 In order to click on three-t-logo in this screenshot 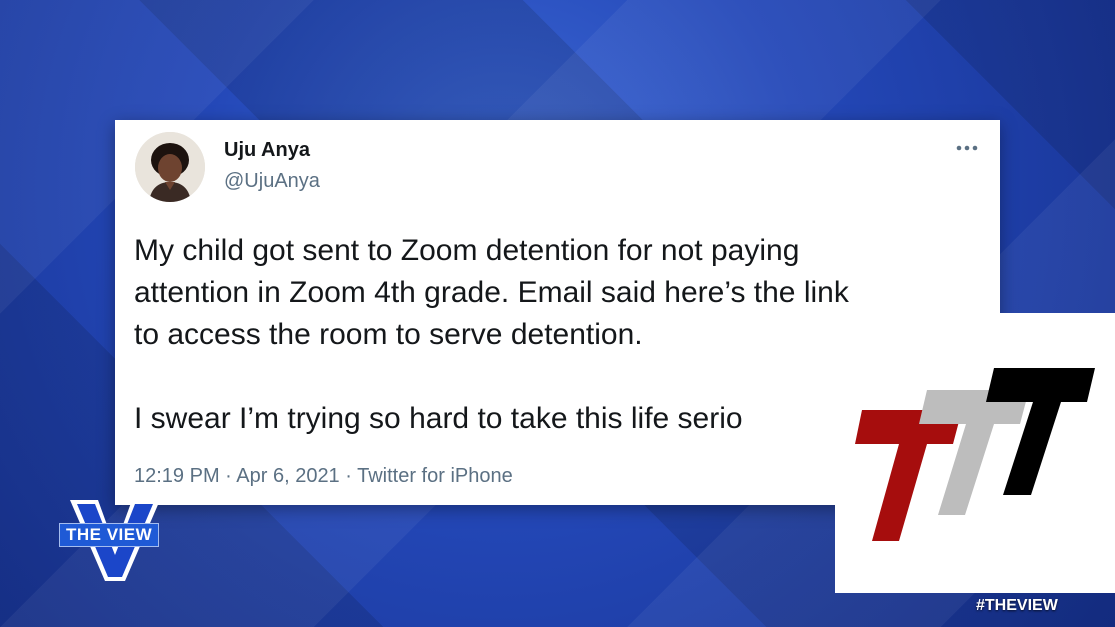, I will do `click(975, 454)`.